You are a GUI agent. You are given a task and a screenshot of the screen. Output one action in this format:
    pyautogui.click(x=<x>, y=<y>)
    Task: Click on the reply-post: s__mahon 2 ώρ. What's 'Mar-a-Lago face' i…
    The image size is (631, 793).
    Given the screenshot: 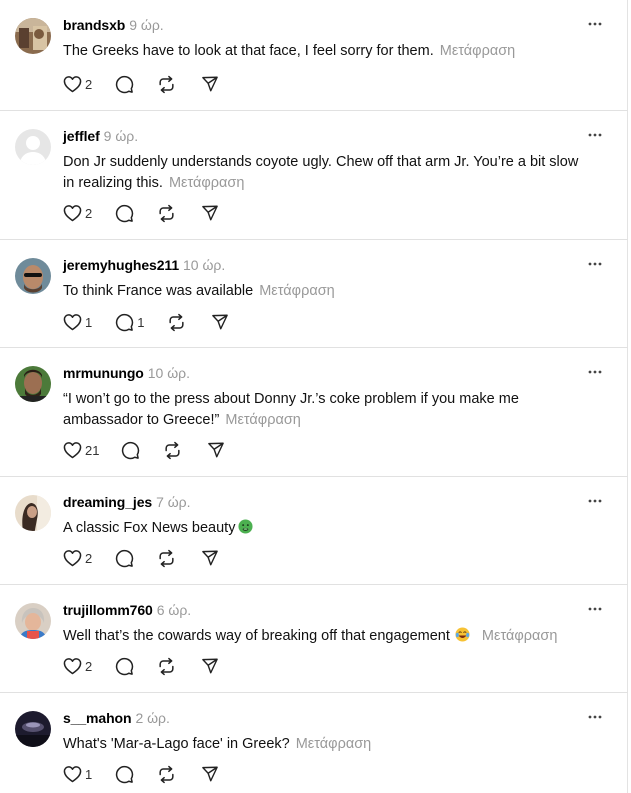 What is the action you would take?
    pyautogui.click(x=314, y=743)
    